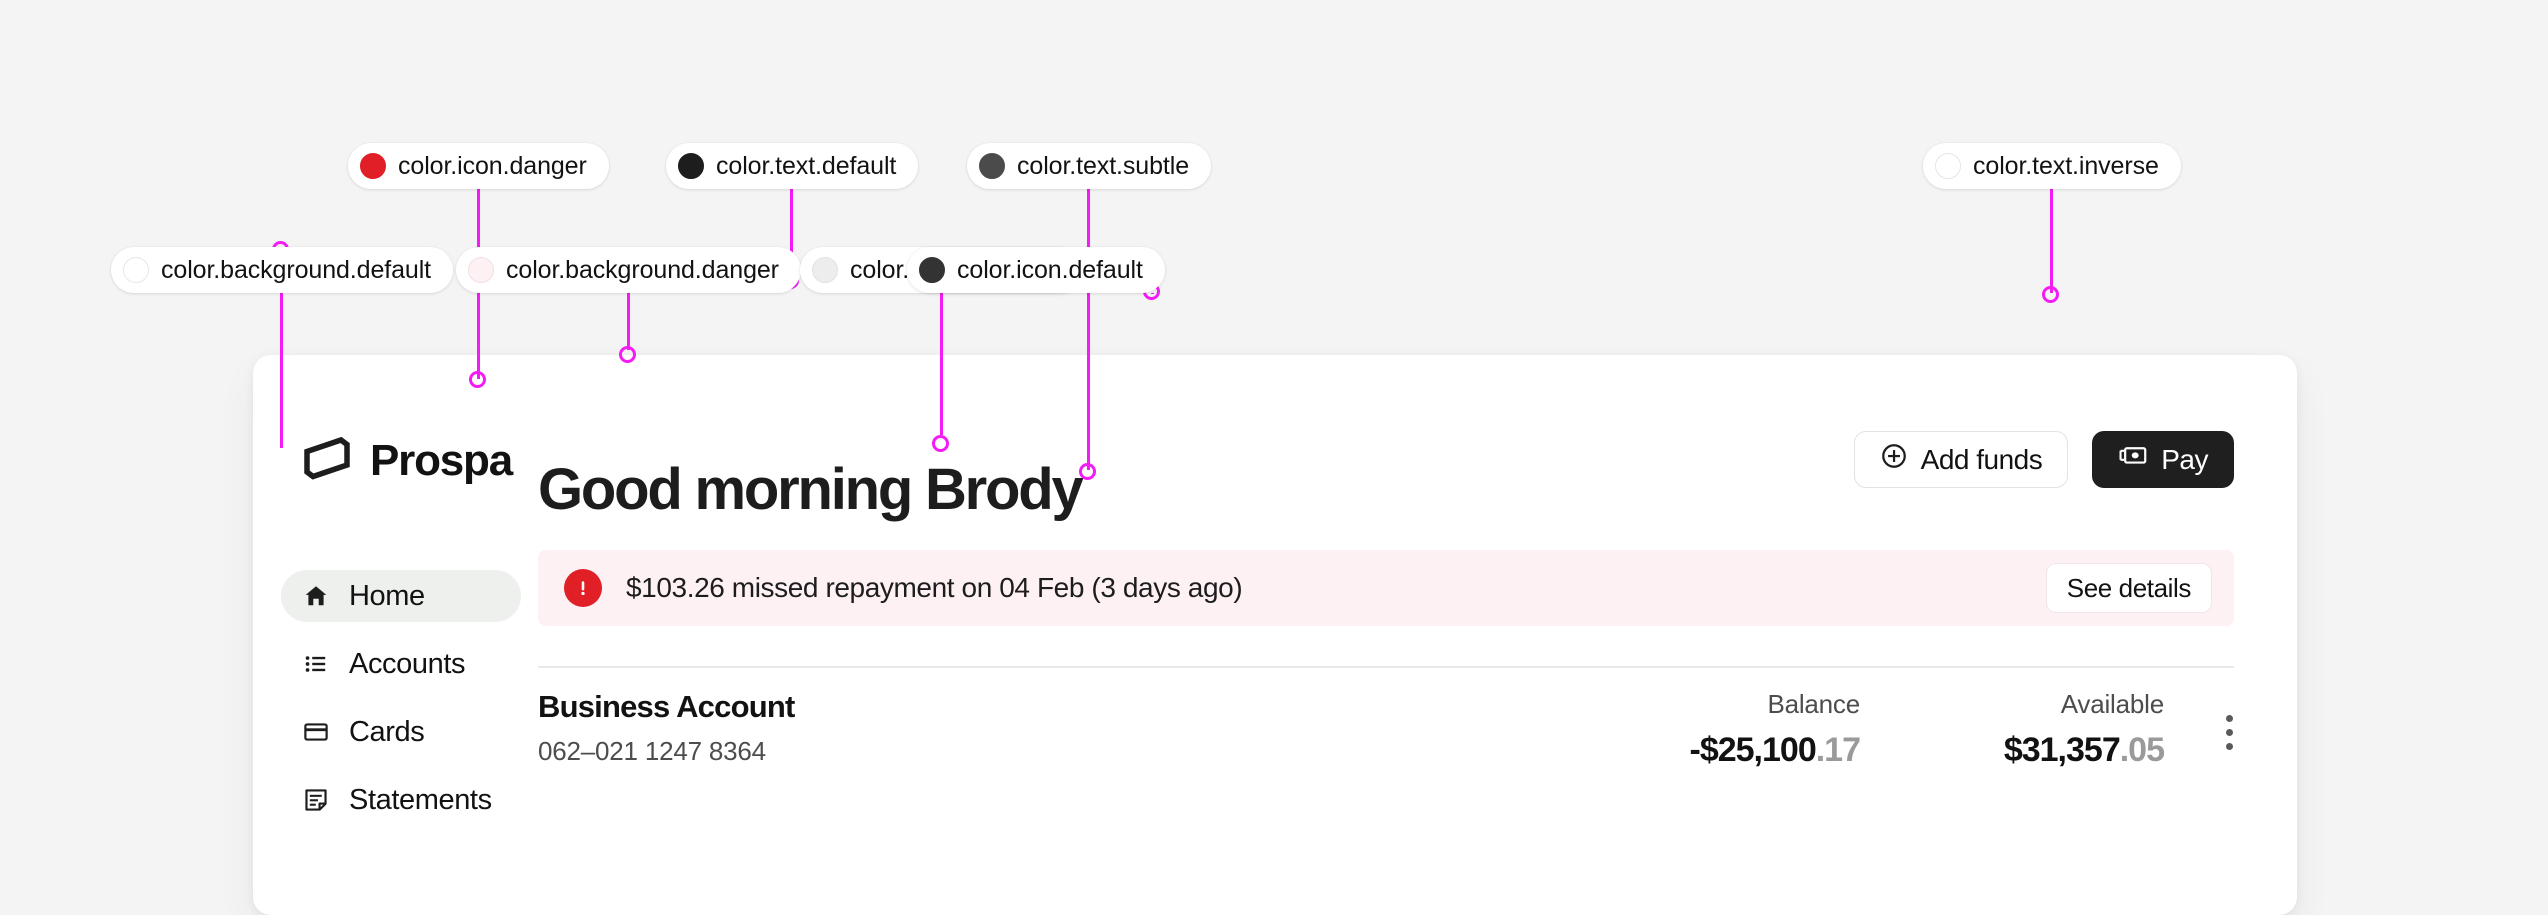  I want to click on annotation-pill-color-text-default: color.text.default, so click(792, 166).